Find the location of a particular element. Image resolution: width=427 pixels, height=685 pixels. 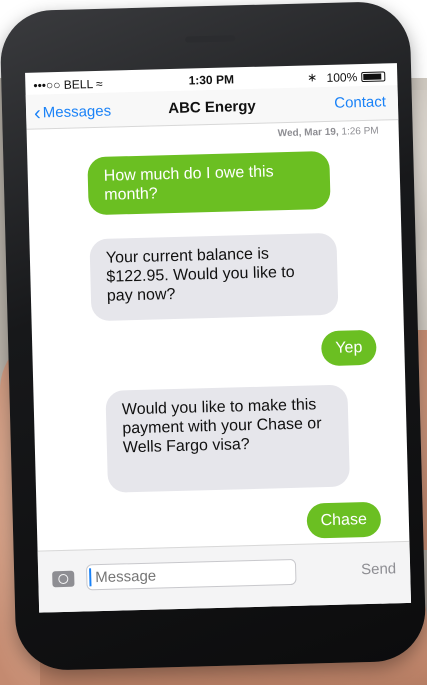

camera-icon is located at coordinates (63, 579).